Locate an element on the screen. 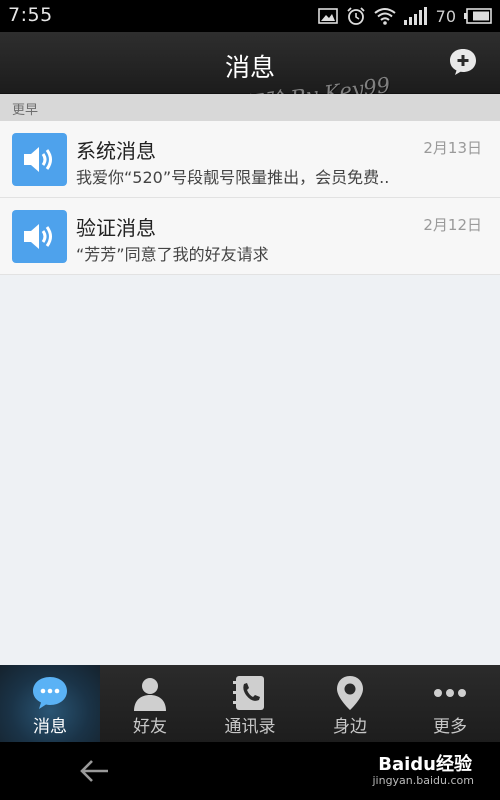 This screenshot has width=500, height=800. add-chat-icon is located at coordinates (463, 62).